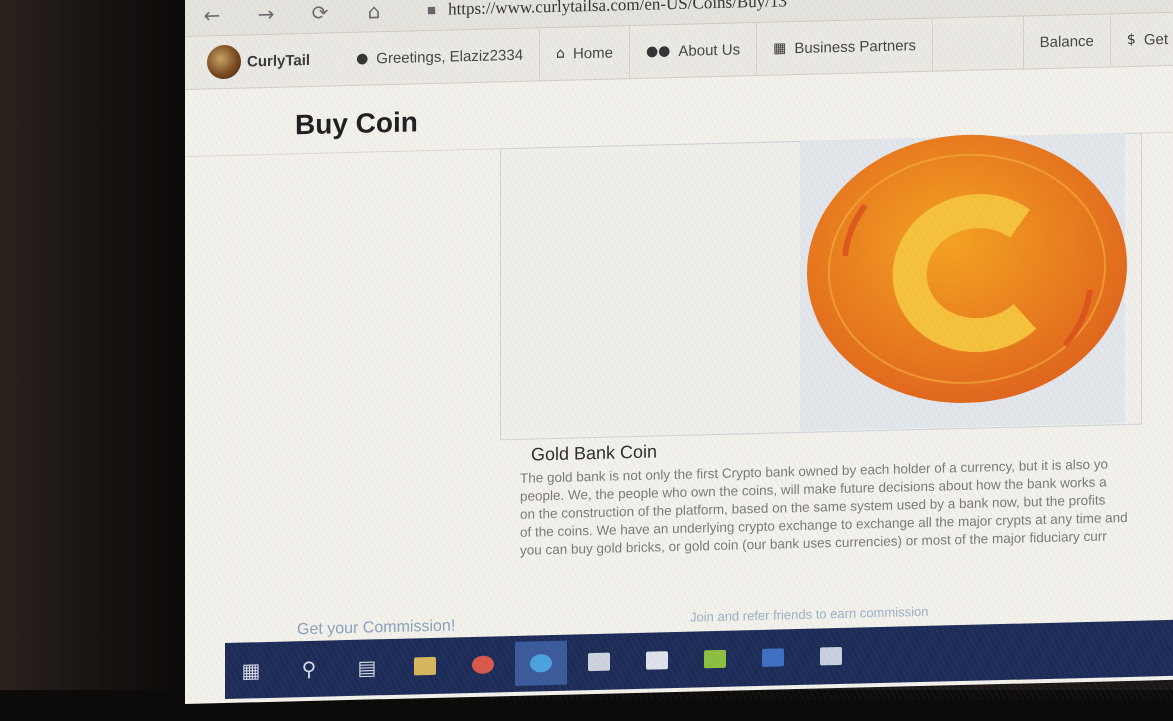 Image resolution: width=1173 pixels, height=721 pixels. I want to click on site-logo: CurlyTail, so click(258, 61).